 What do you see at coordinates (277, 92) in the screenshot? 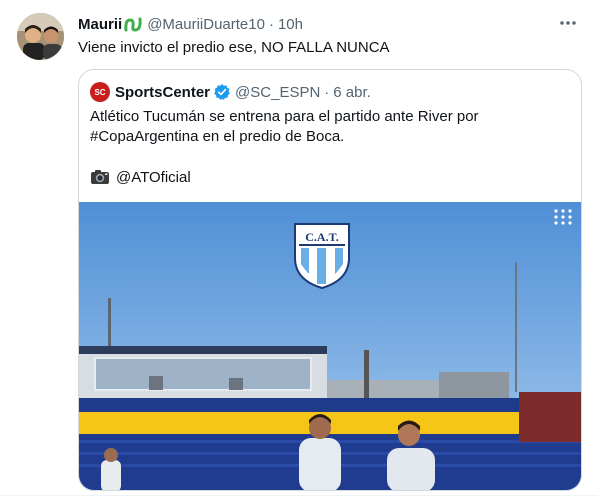
I see `quote-handle: @SC_ESPN` at bounding box center [277, 92].